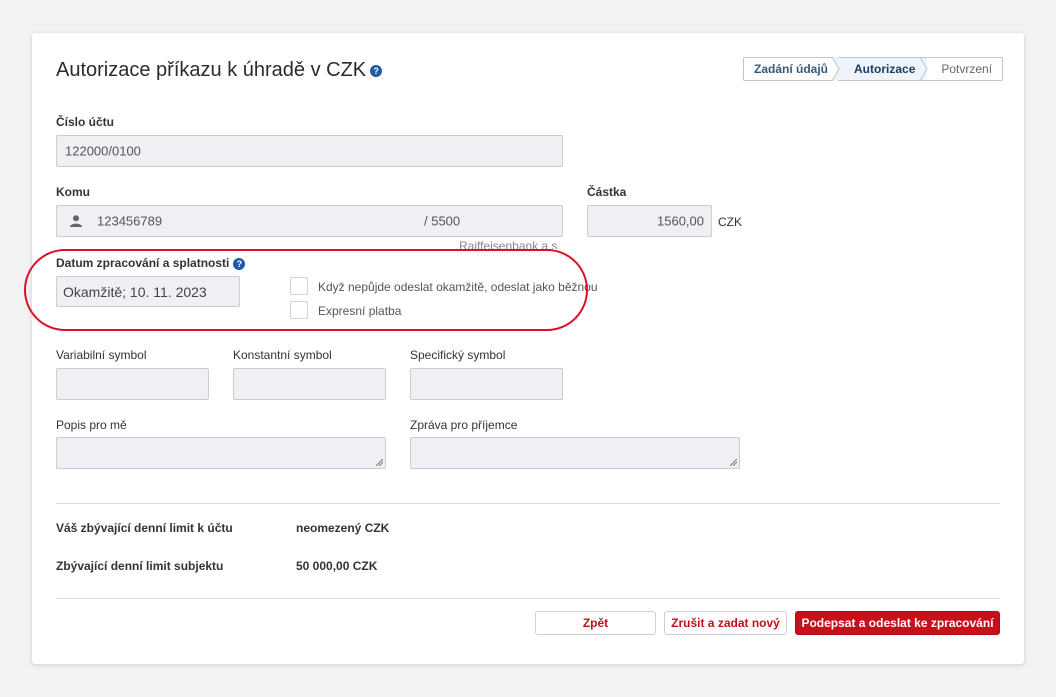  I want to click on person-icon, so click(76, 221).